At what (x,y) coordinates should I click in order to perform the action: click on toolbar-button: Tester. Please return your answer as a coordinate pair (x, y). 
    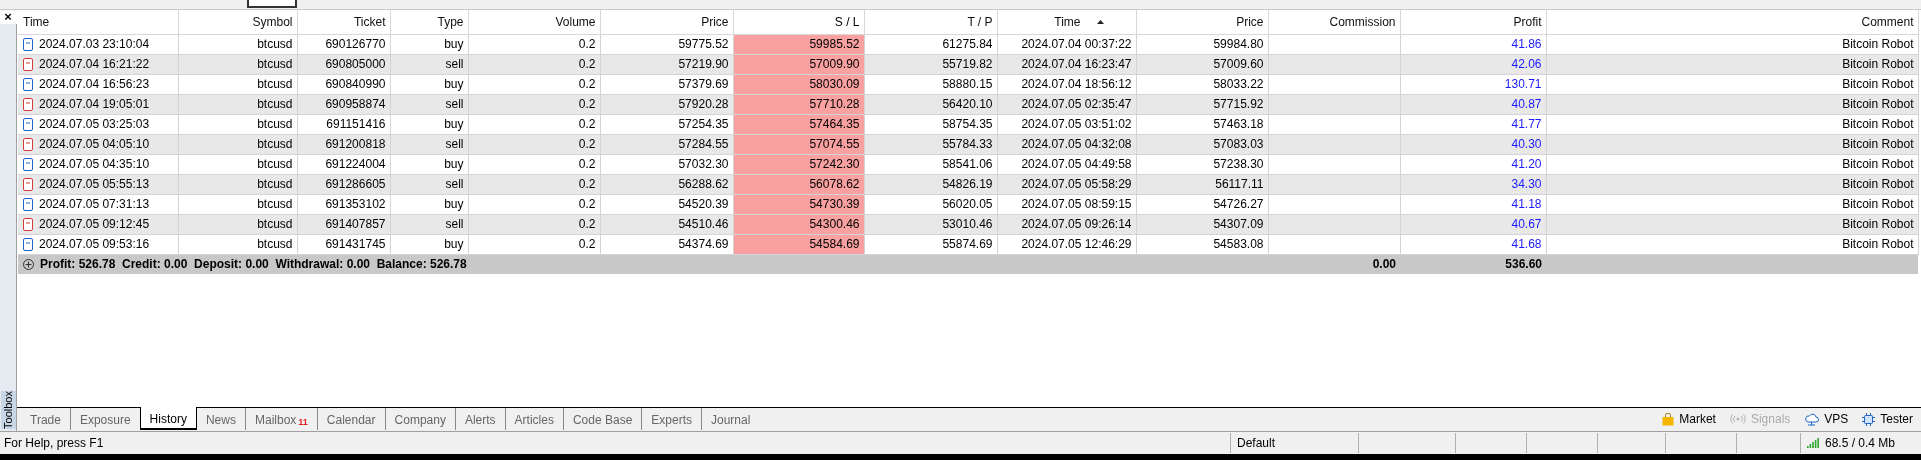
    Looking at the image, I should click on (1887, 419).